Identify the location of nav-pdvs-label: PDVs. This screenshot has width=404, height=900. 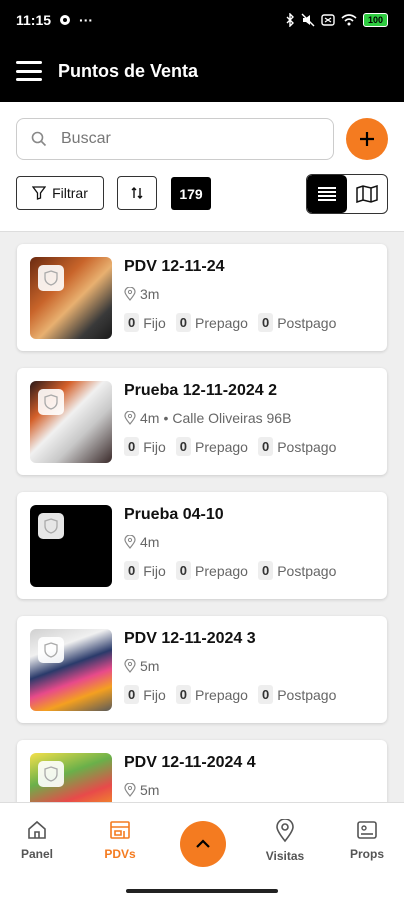
(120, 854).